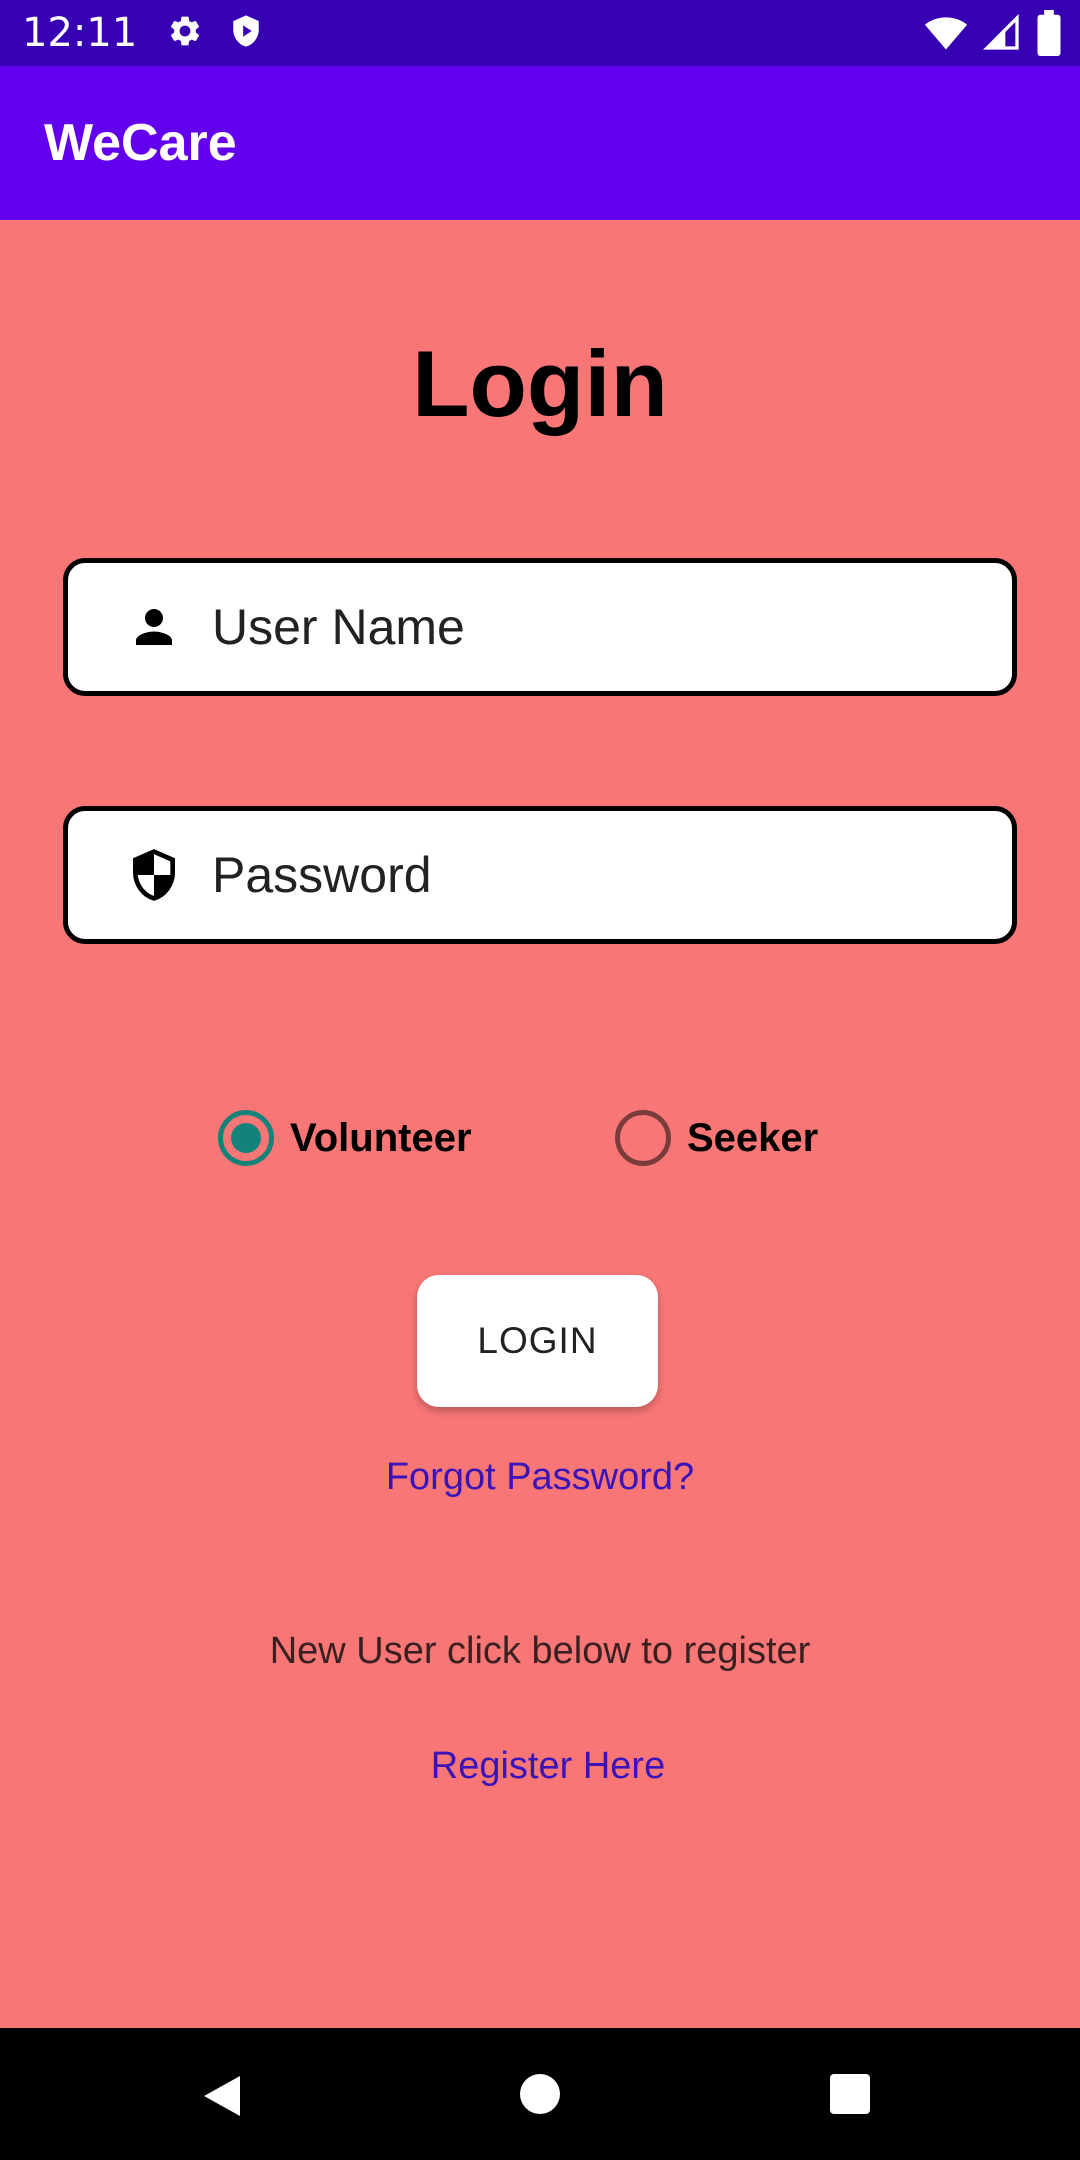  I want to click on register-link: Register Here, so click(544, 1766).